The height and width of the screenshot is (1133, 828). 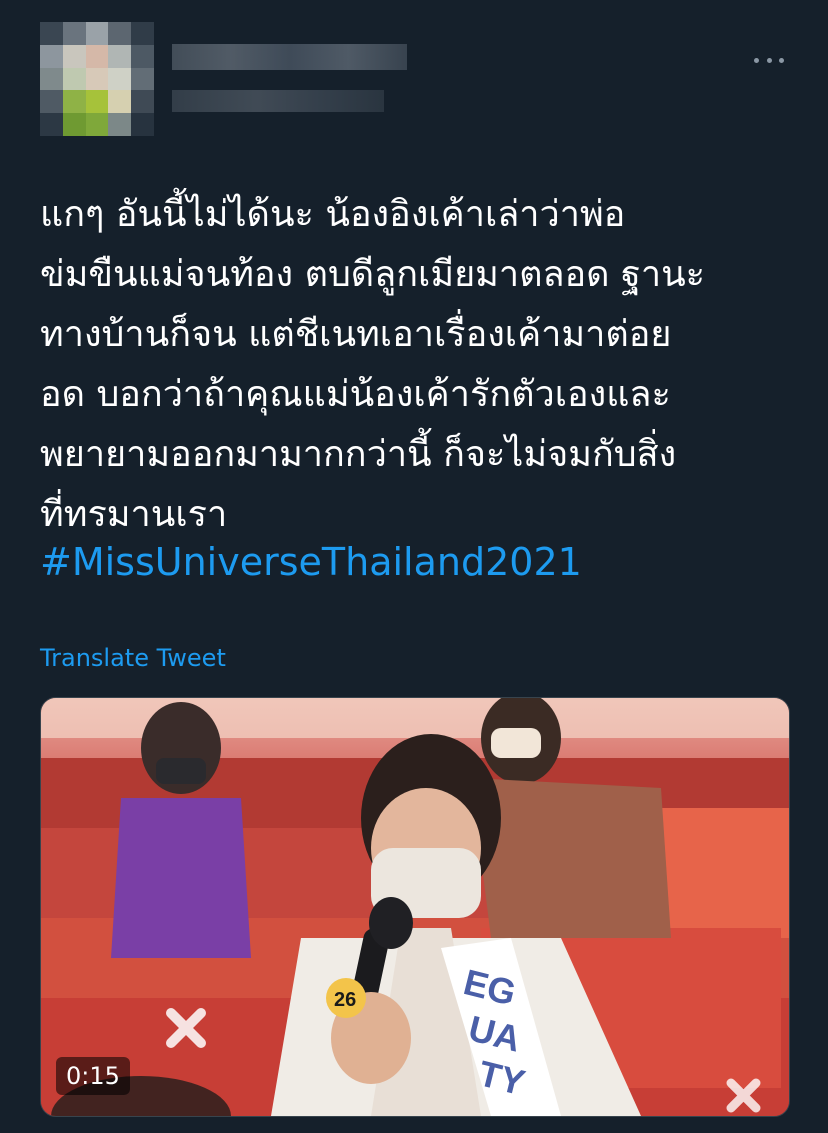 What do you see at coordinates (278, 101) in the screenshot?
I see `username-blurred` at bounding box center [278, 101].